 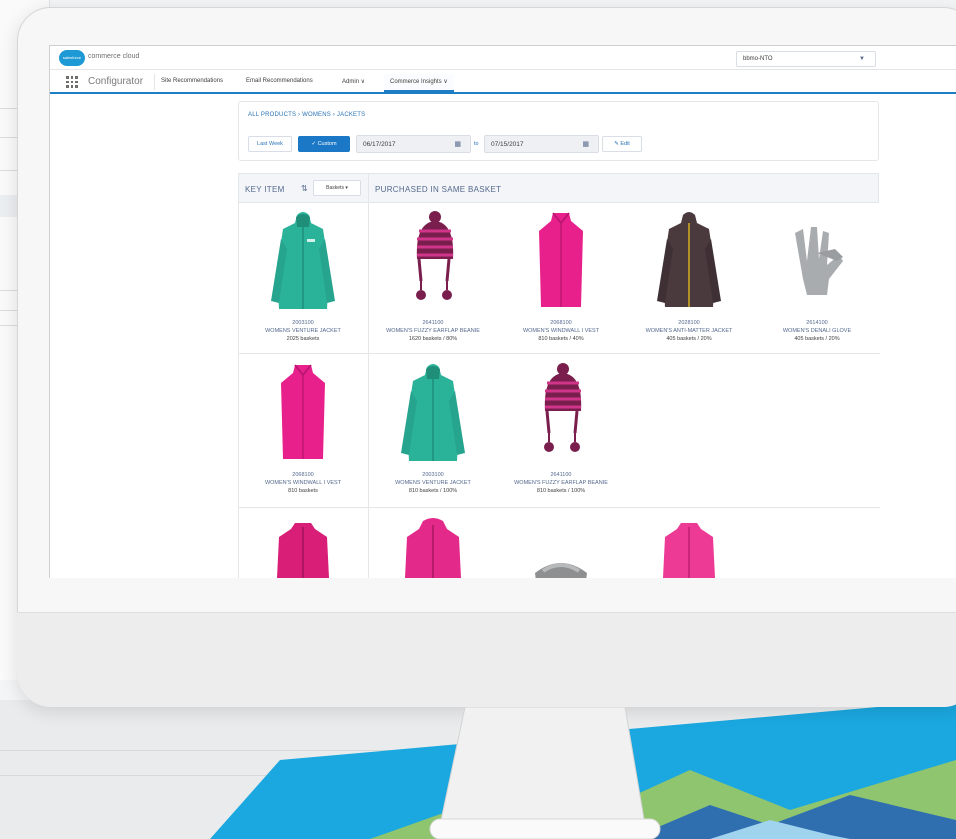 I want to click on brand-name: commerce cloud, so click(x=114, y=56).